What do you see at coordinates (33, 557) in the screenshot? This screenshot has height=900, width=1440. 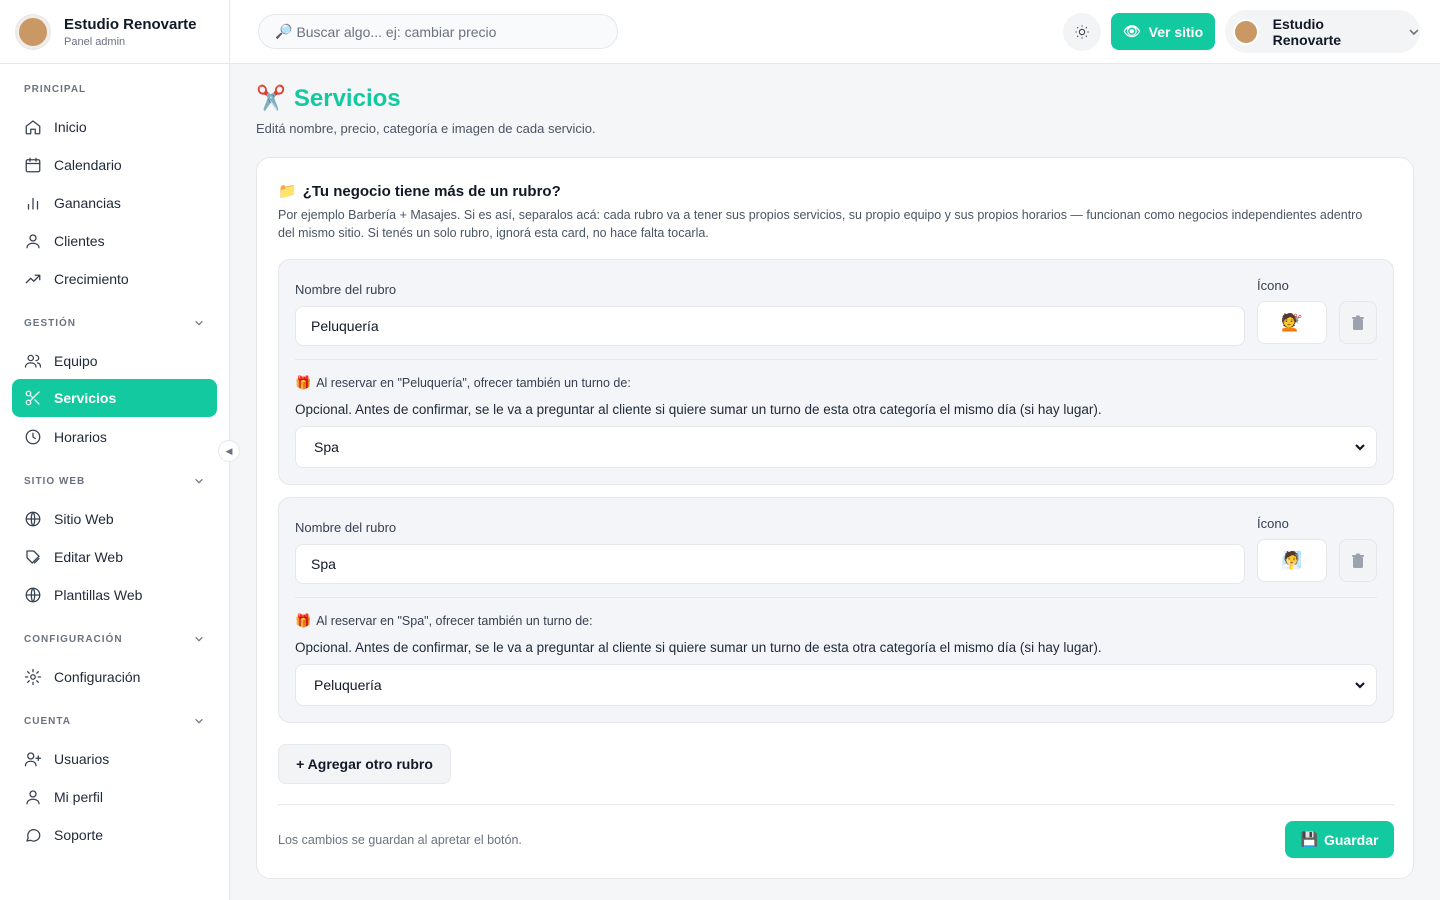 I see `edit-tag-icon` at bounding box center [33, 557].